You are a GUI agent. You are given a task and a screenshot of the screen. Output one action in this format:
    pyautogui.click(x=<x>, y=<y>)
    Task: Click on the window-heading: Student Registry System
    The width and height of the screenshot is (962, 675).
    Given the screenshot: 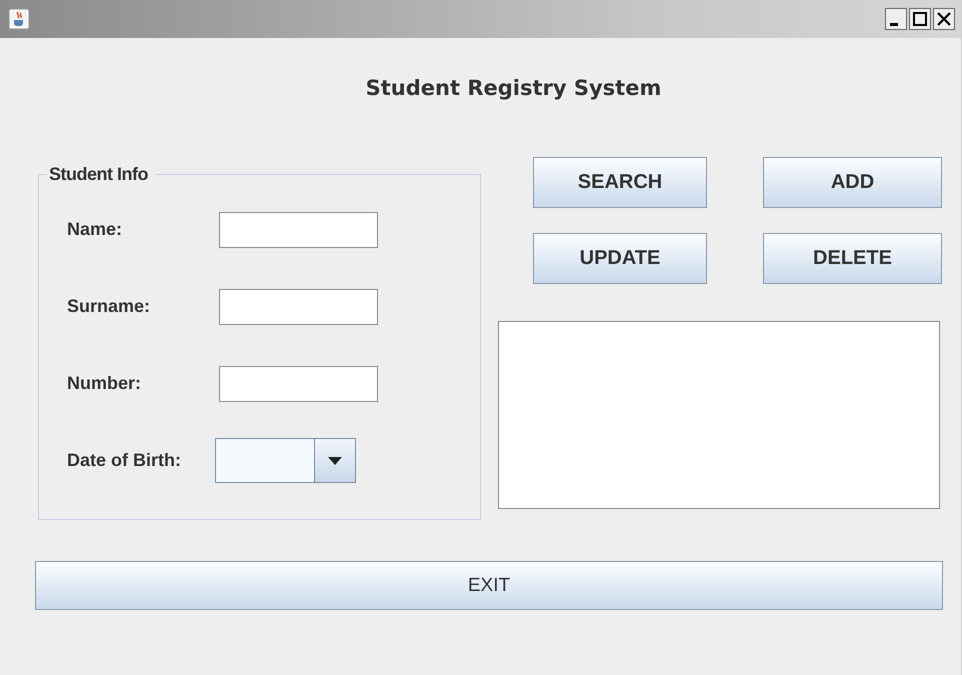 What is the action you would take?
    pyautogui.click(x=513, y=89)
    